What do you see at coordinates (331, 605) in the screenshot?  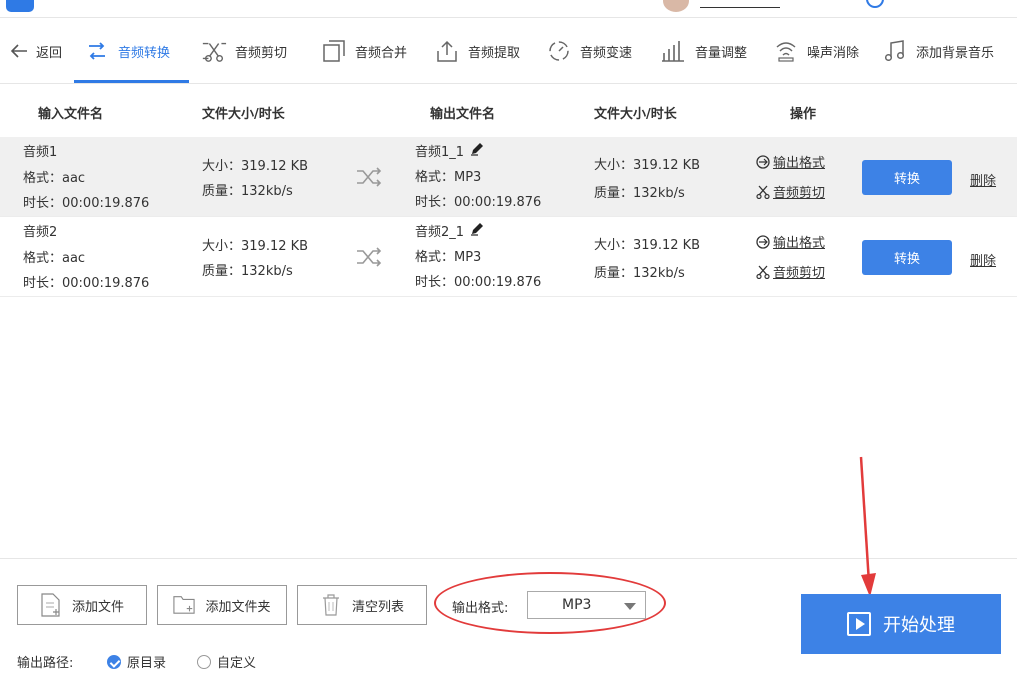 I see `trash-icon` at bounding box center [331, 605].